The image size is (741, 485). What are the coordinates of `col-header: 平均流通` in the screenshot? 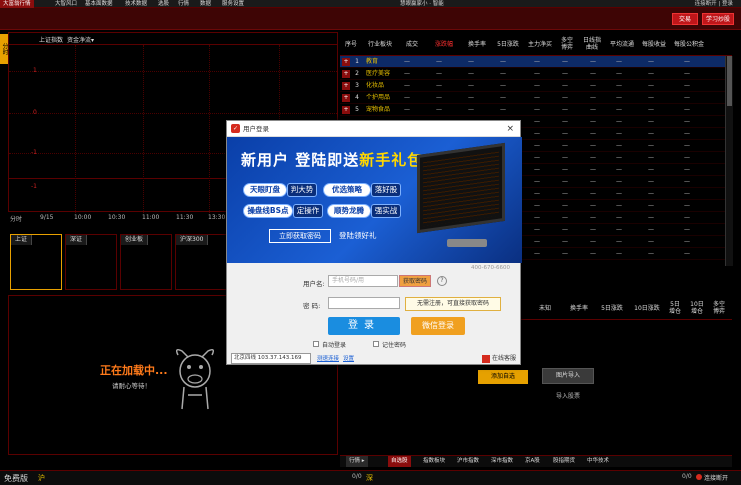 It's located at (622, 44).